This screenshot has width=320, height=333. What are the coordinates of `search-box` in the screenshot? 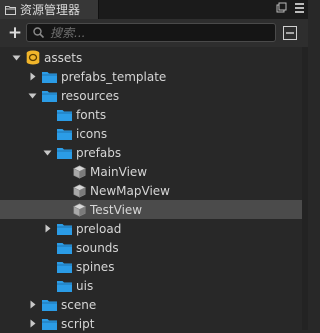 It's located at (151, 32).